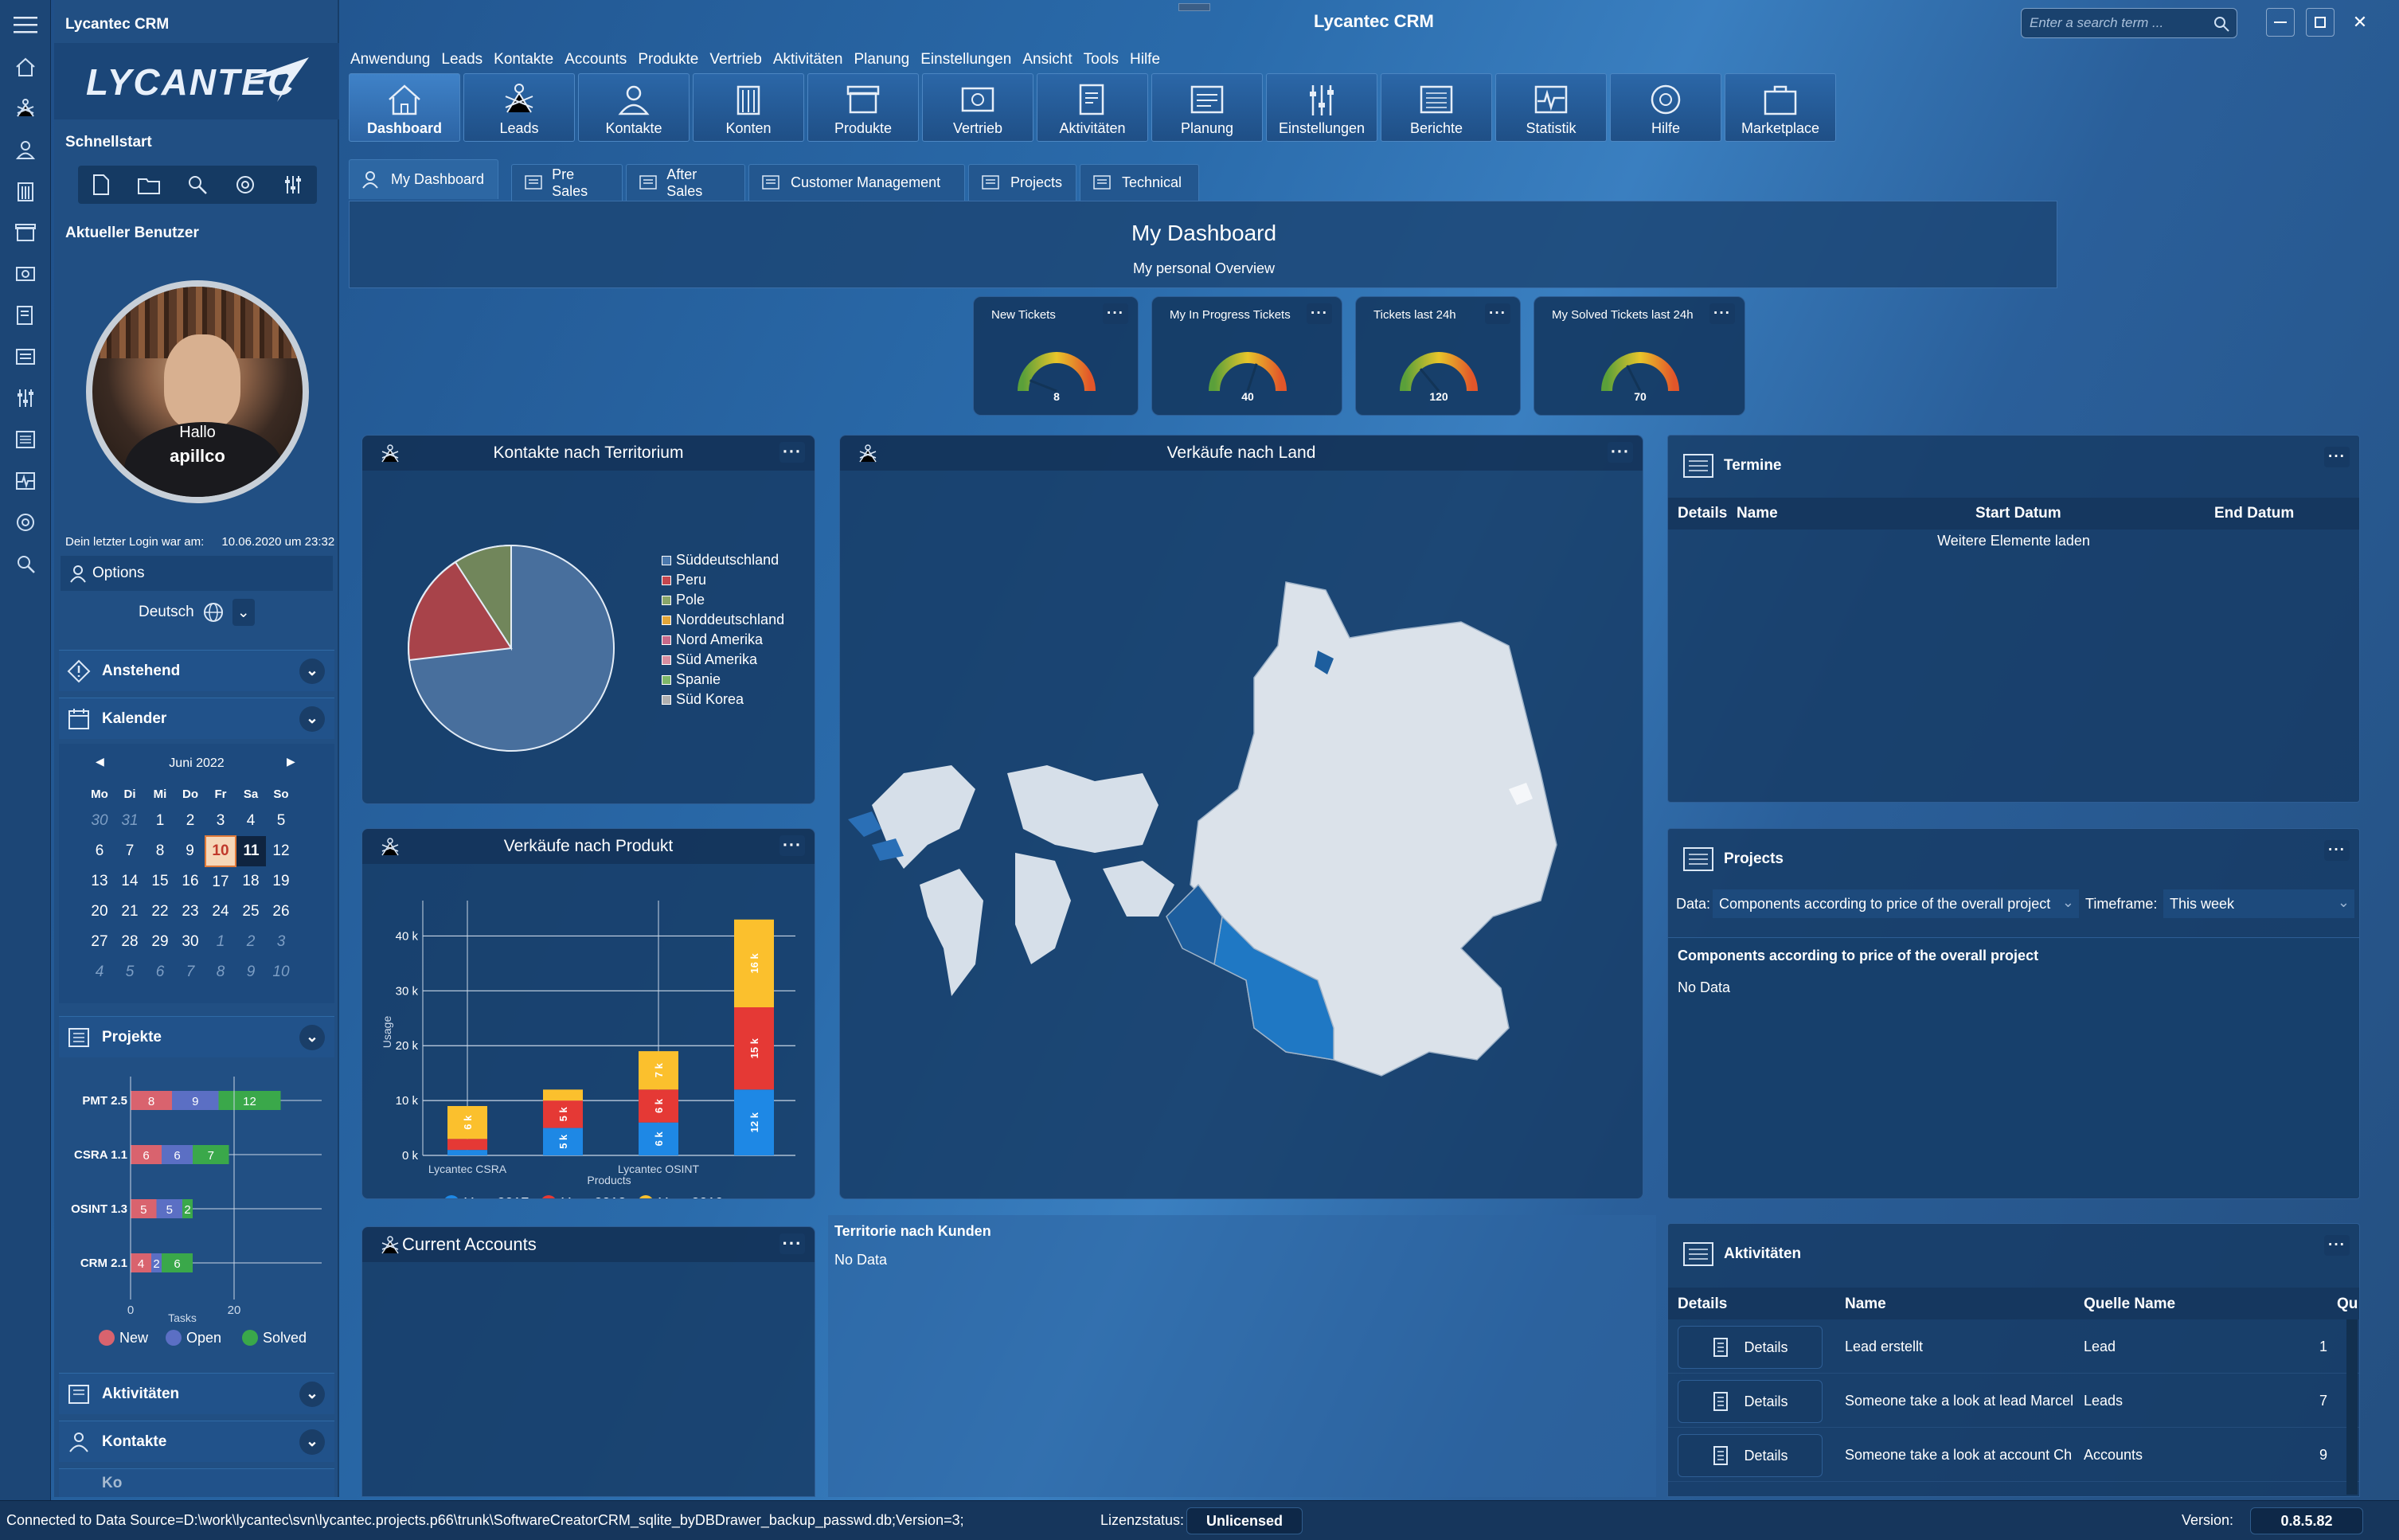 Image resolution: width=2399 pixels, height=1540 pixels. Describe the element at coordinates (2258, 903) in the screenshot. I see `projects-timeframe-select: This week ⌄` at that location.